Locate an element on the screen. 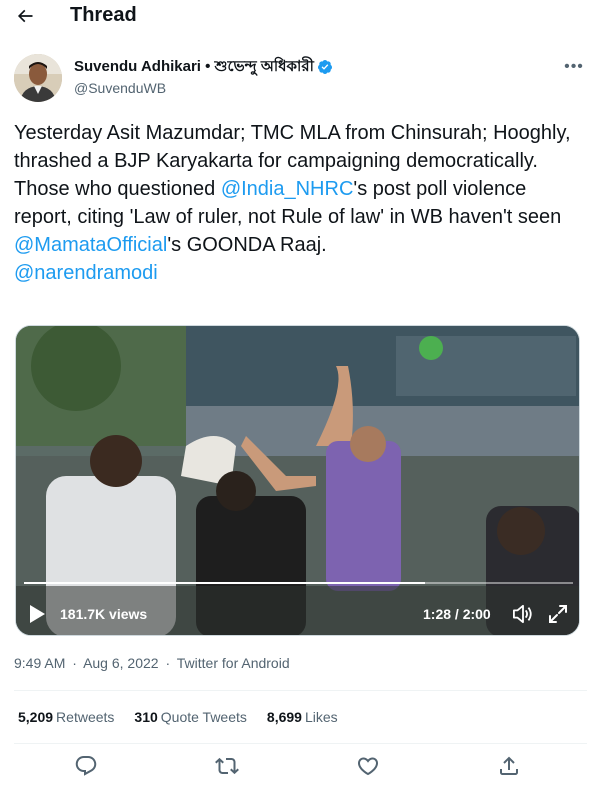  stat-count: 5,209 is located at coordinates (36, 717).